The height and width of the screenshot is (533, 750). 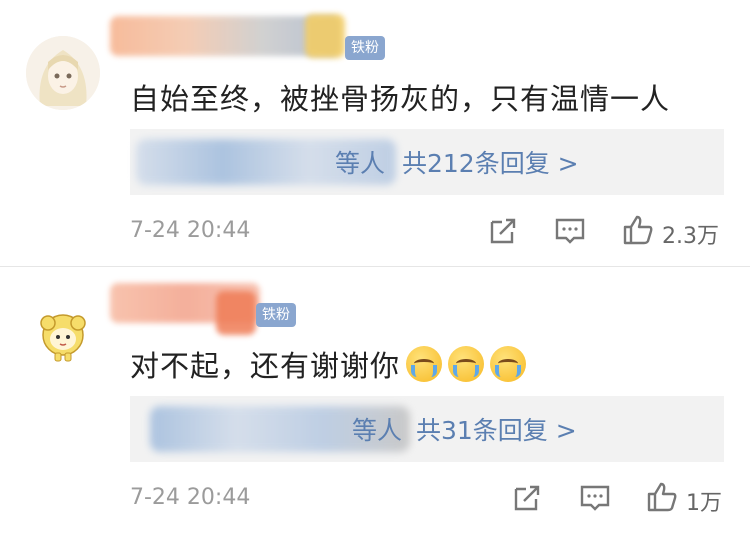 I want to click on sheep-avatar-icon, so click(x=63, y=336).